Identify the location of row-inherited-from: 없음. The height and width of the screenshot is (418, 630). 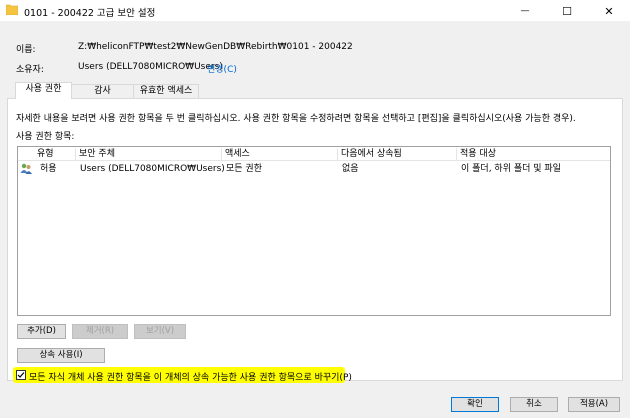
(350, 169).